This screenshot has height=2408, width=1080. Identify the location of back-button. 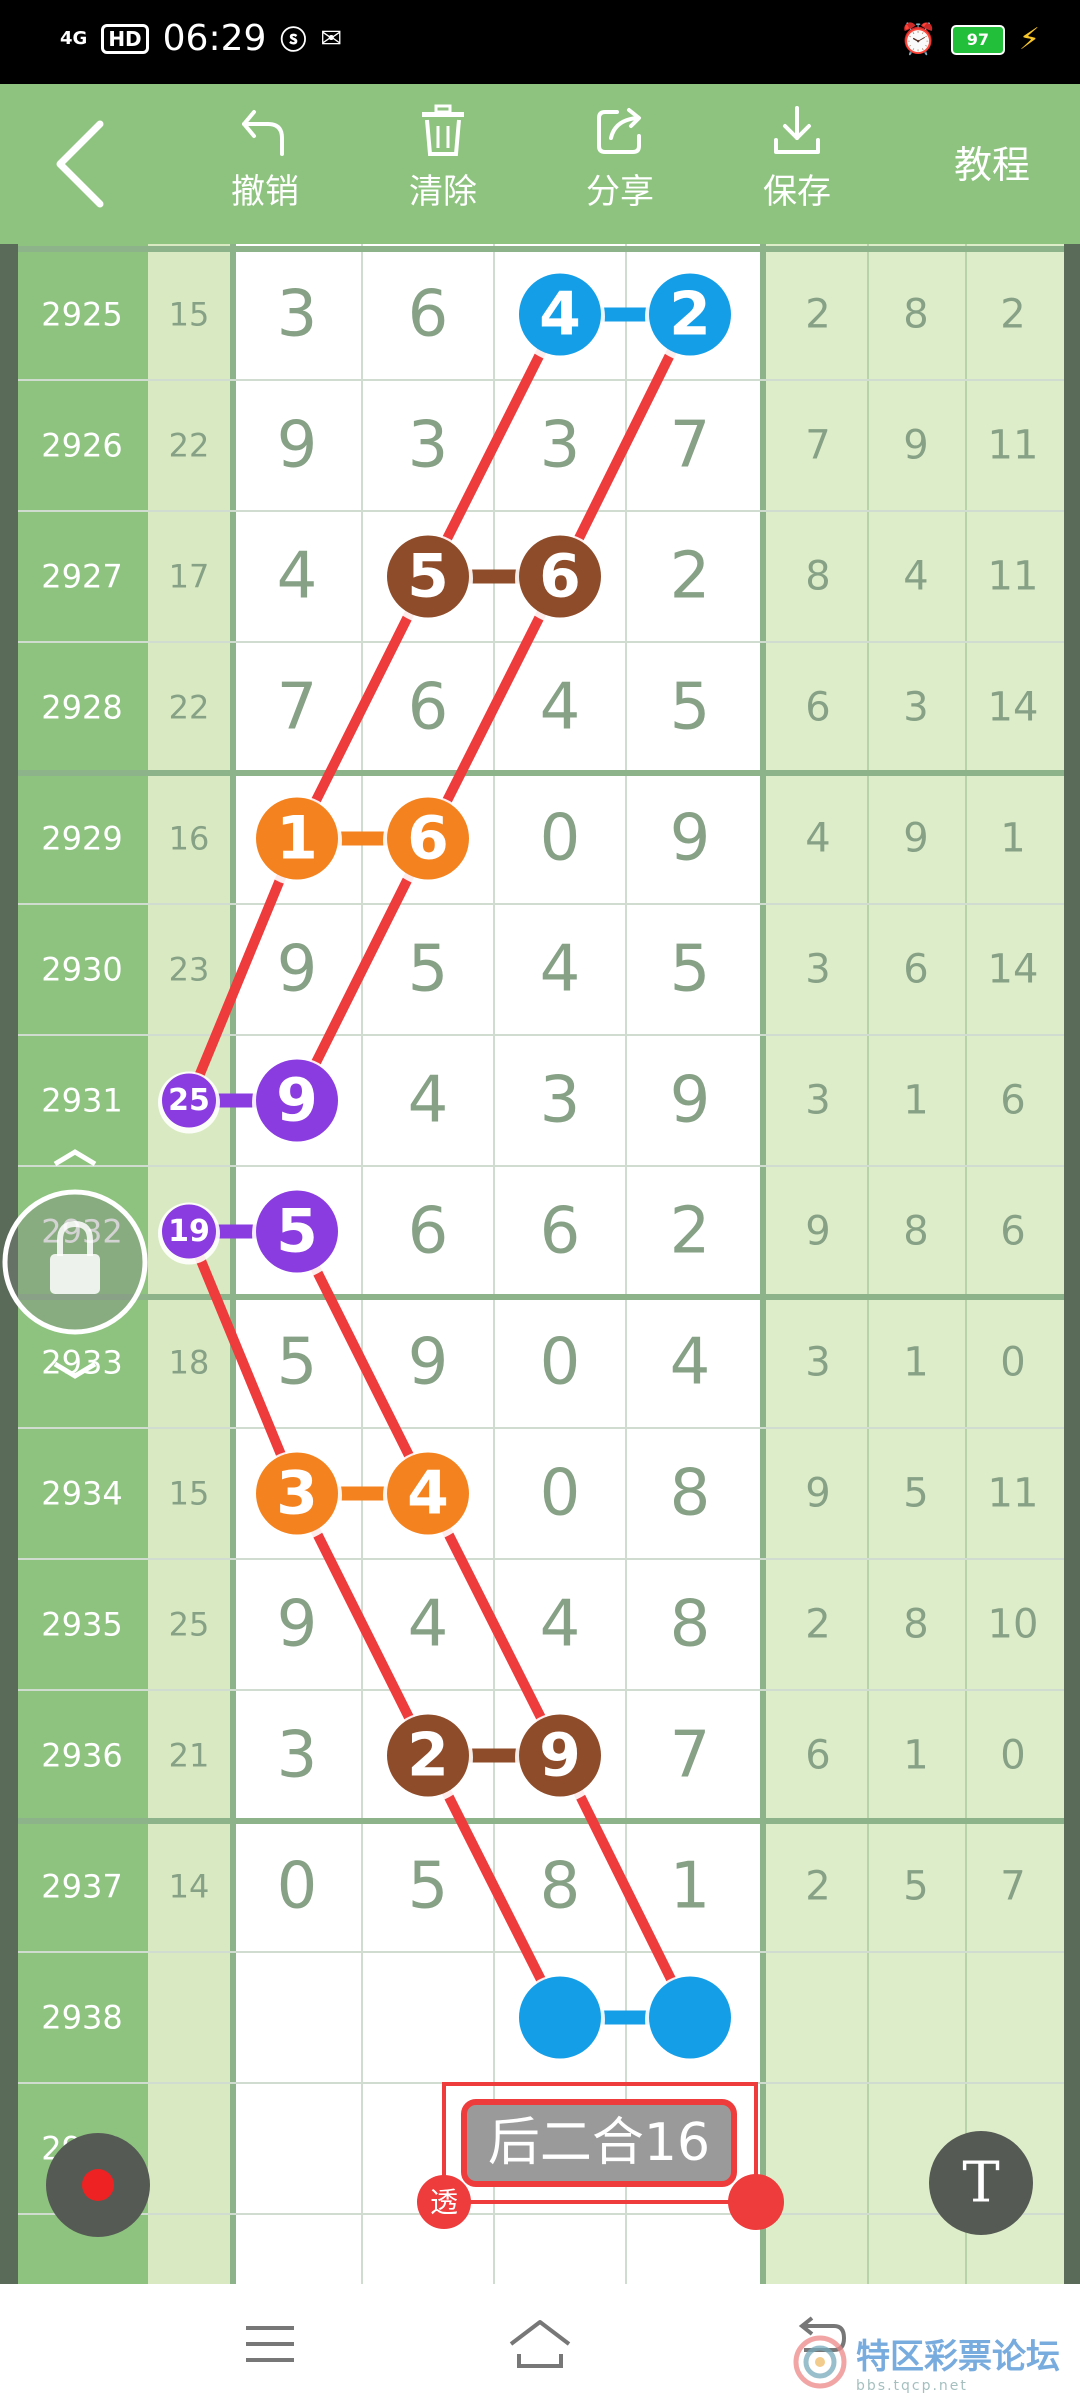
(83, 164).